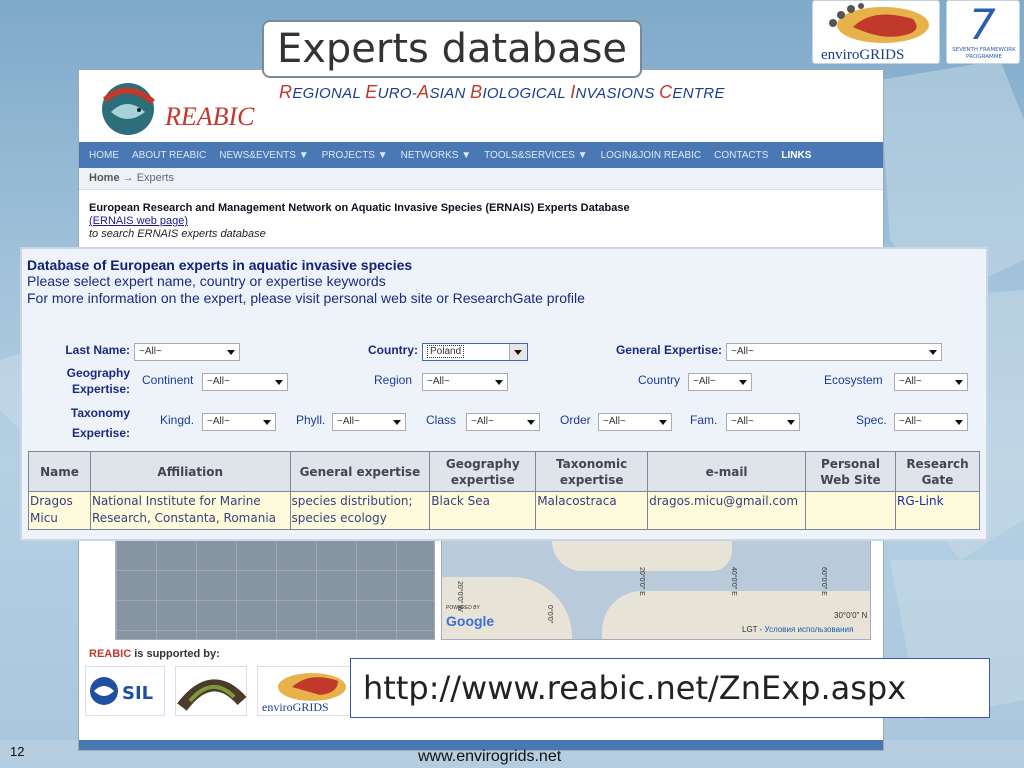  Describe the element at coordinates (851, 615) in the screenshot. I see `coord-30n: 30°0'0" N` at that location.